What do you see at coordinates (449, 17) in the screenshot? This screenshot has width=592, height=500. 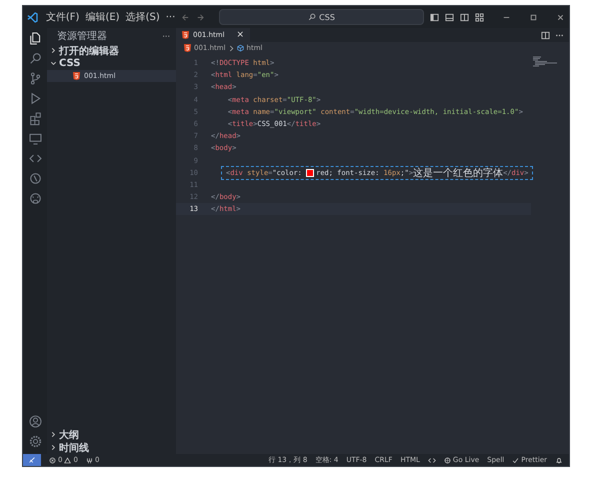 I see `panel-layout-icon` at bounding box center [449, 17].